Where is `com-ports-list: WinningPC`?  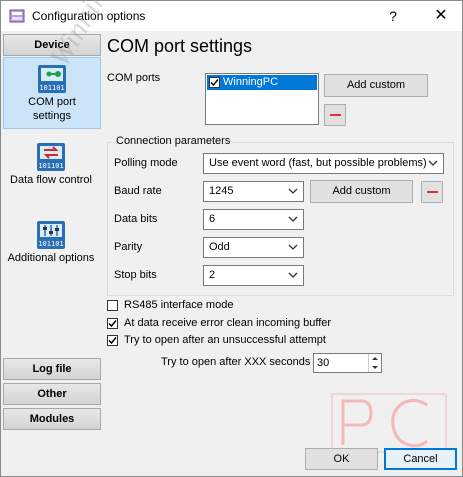 com-ports-list: WinningPC is located at coordinates (262, 99).